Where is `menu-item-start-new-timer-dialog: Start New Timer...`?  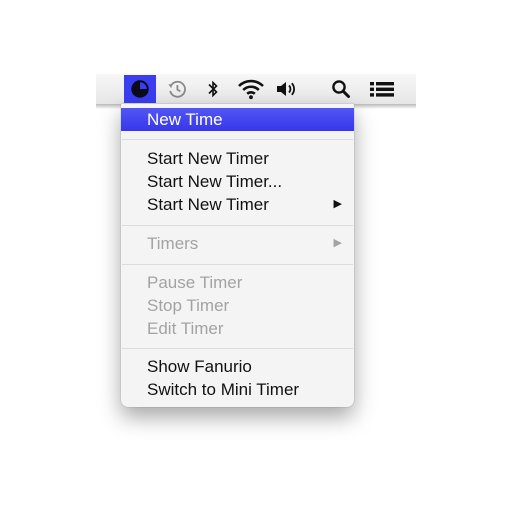
menu-item-start-new-timer-dialog: Start New Timer... is located at coordinates (237, 181).